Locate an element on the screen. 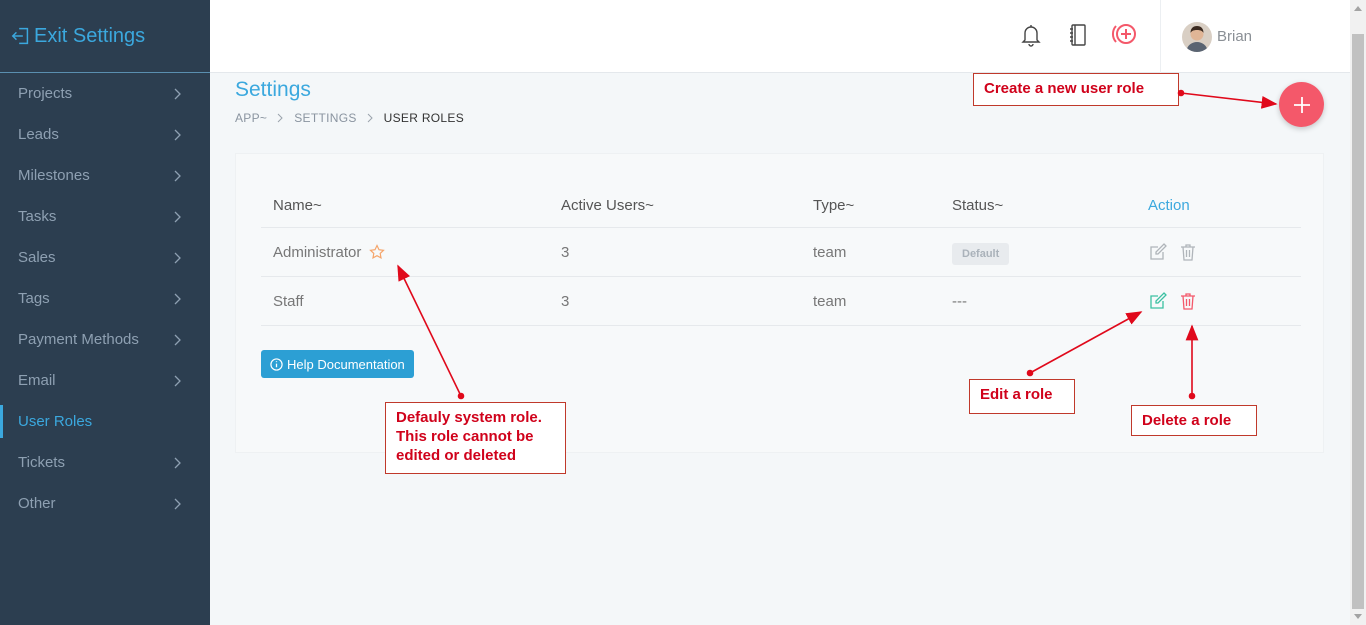  sidebar-item-label: User Roles is located at coordinates (55, 421).